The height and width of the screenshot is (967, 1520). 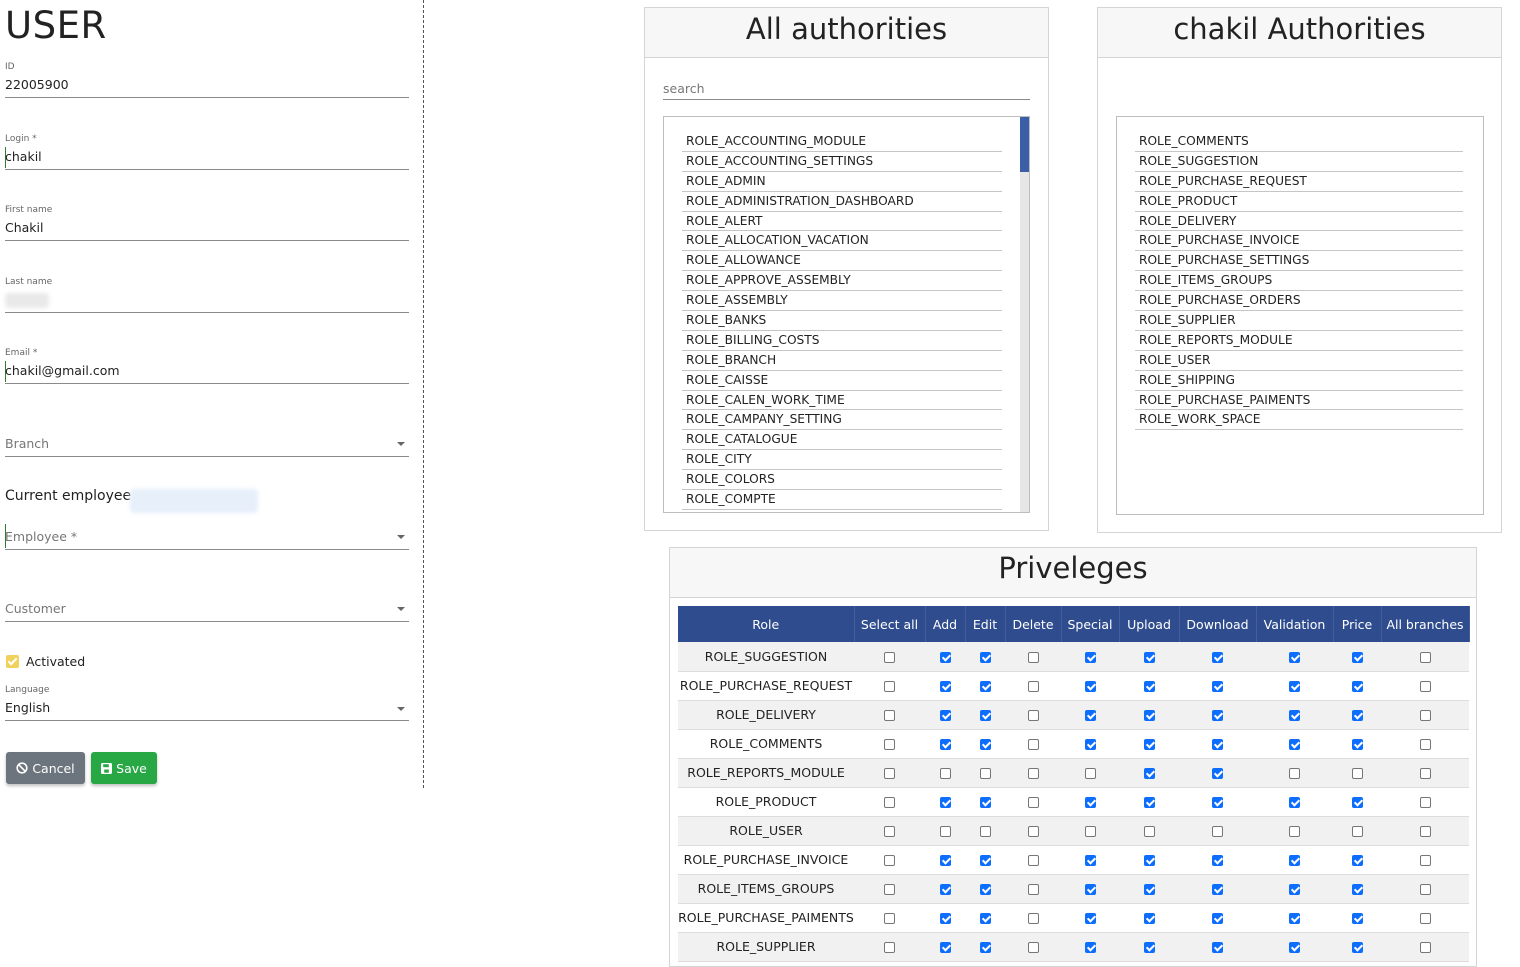 I want to click on search-input, so click(x=846, y=88).